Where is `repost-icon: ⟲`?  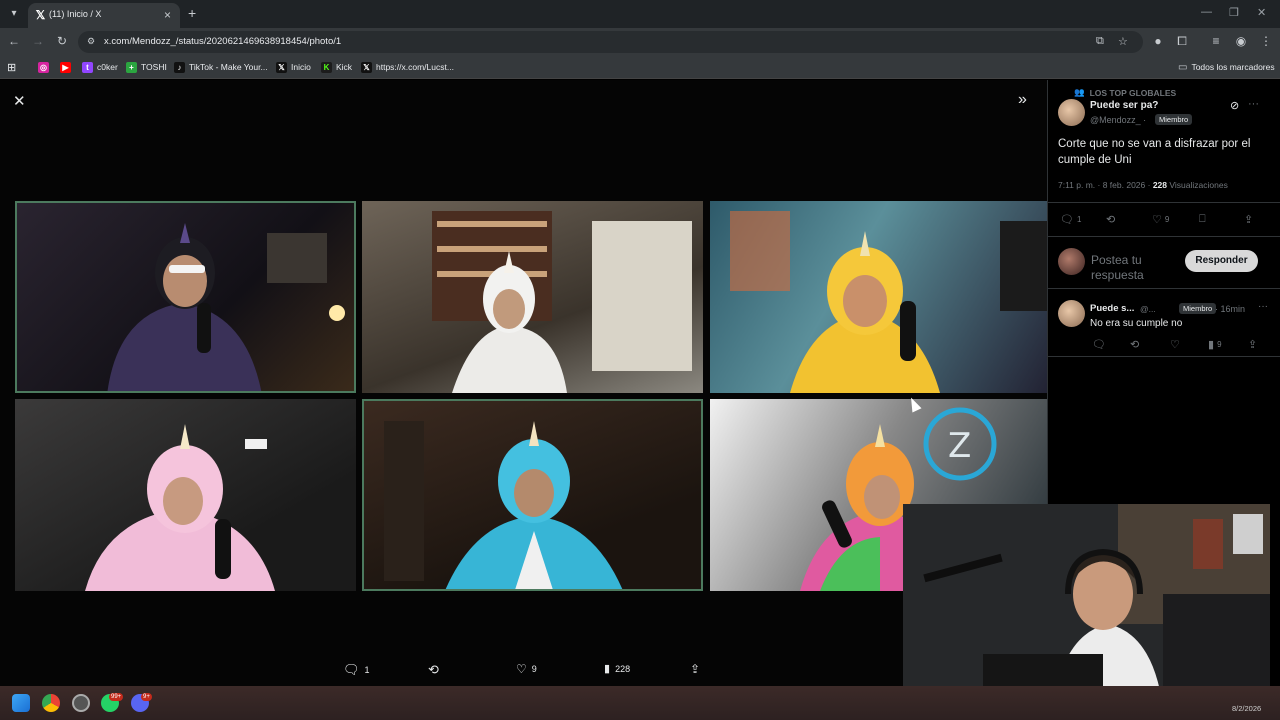
repost-icon: ⟲ is located at coordinates (433, 669).